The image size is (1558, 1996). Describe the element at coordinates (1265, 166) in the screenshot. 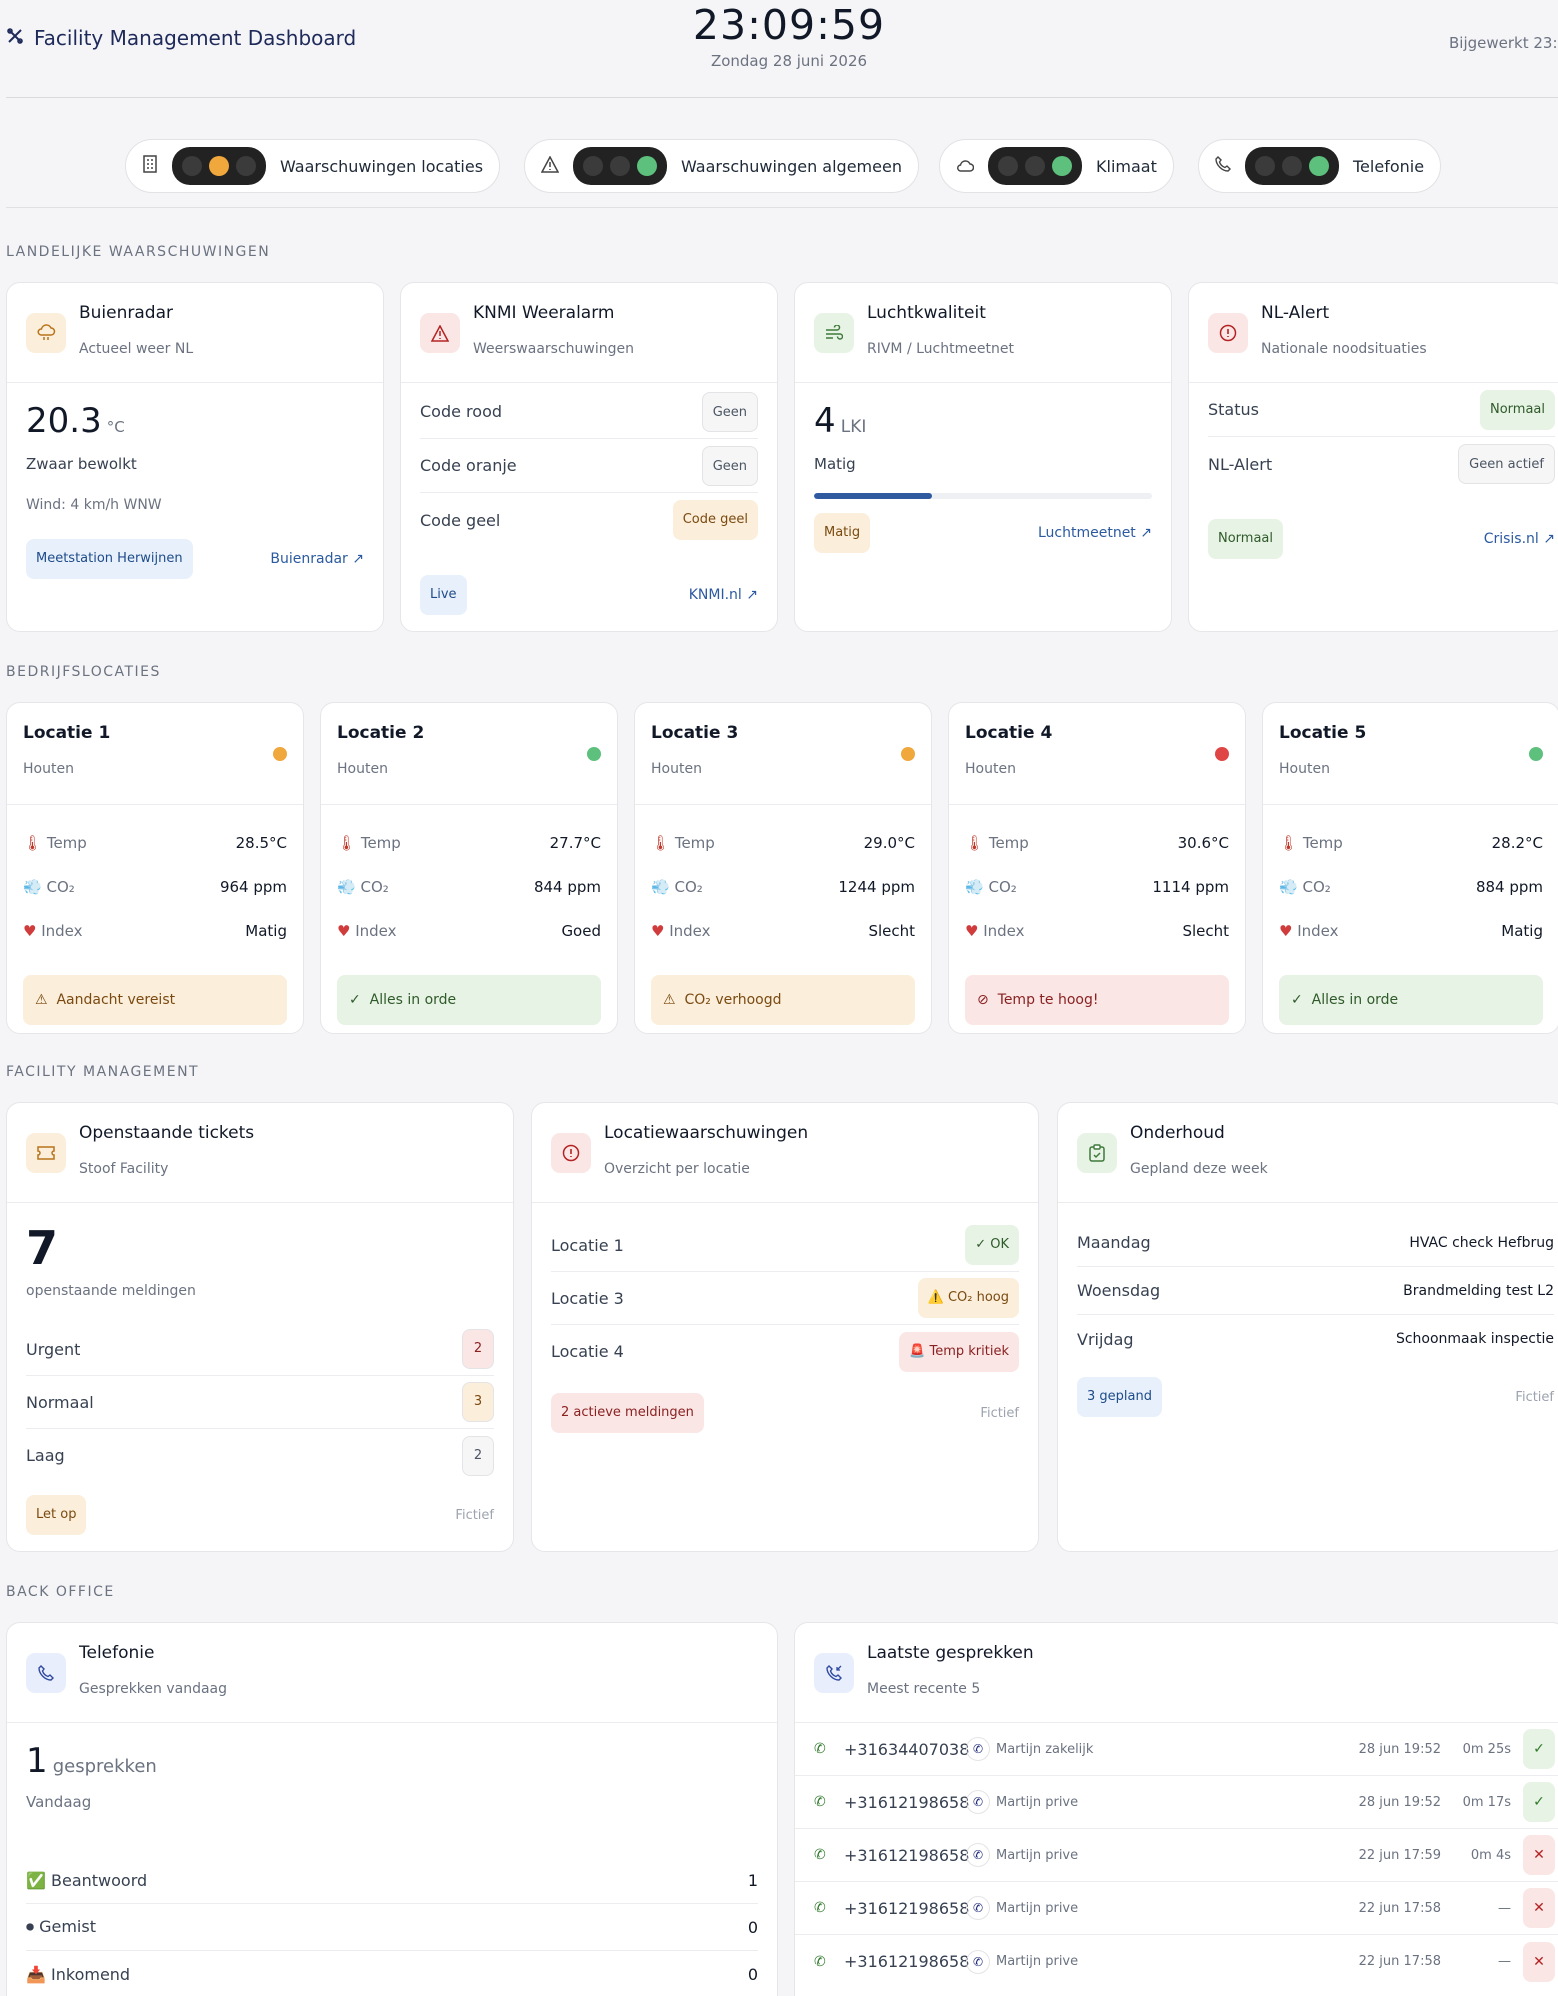

I see `light-red` at that location.